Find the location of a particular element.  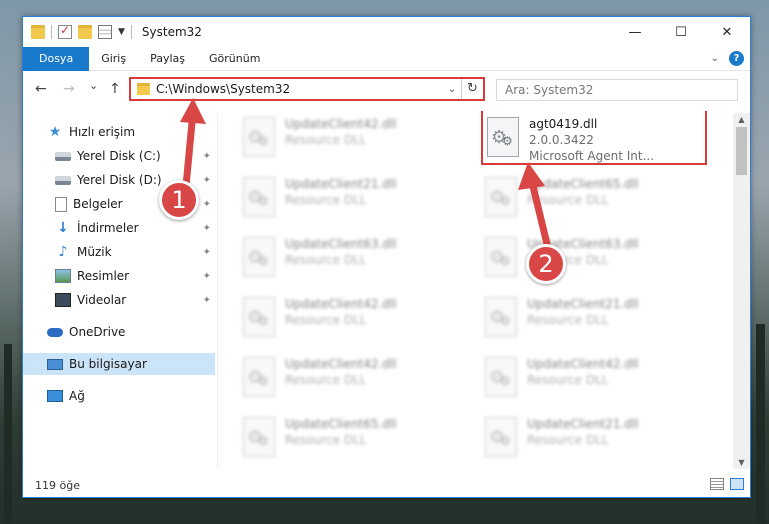

refresh-button: ↻ is located at coordinates (472, 89).